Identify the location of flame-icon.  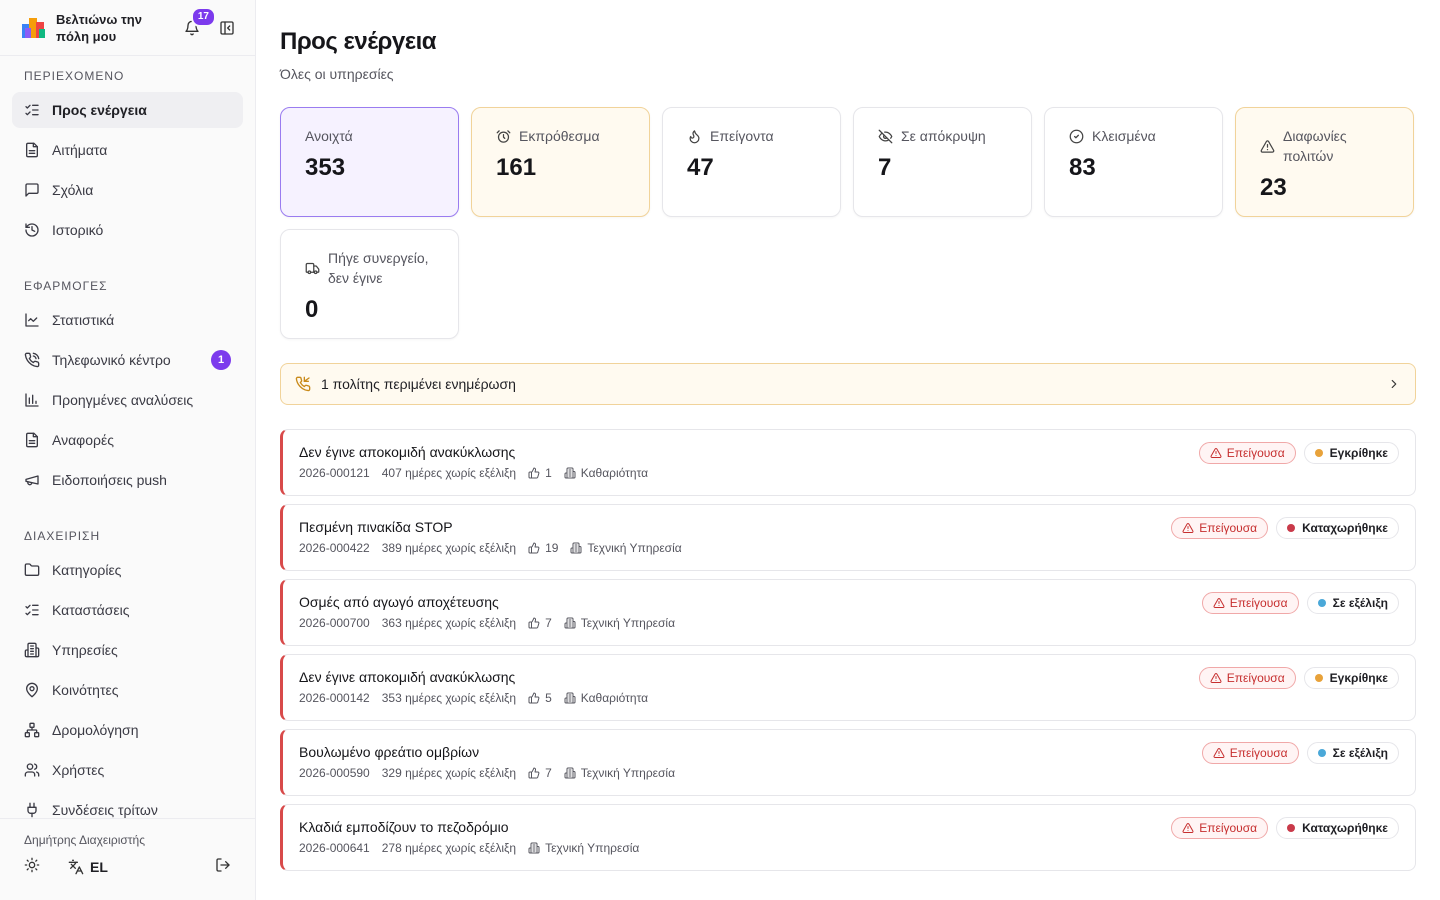
(694, 136).